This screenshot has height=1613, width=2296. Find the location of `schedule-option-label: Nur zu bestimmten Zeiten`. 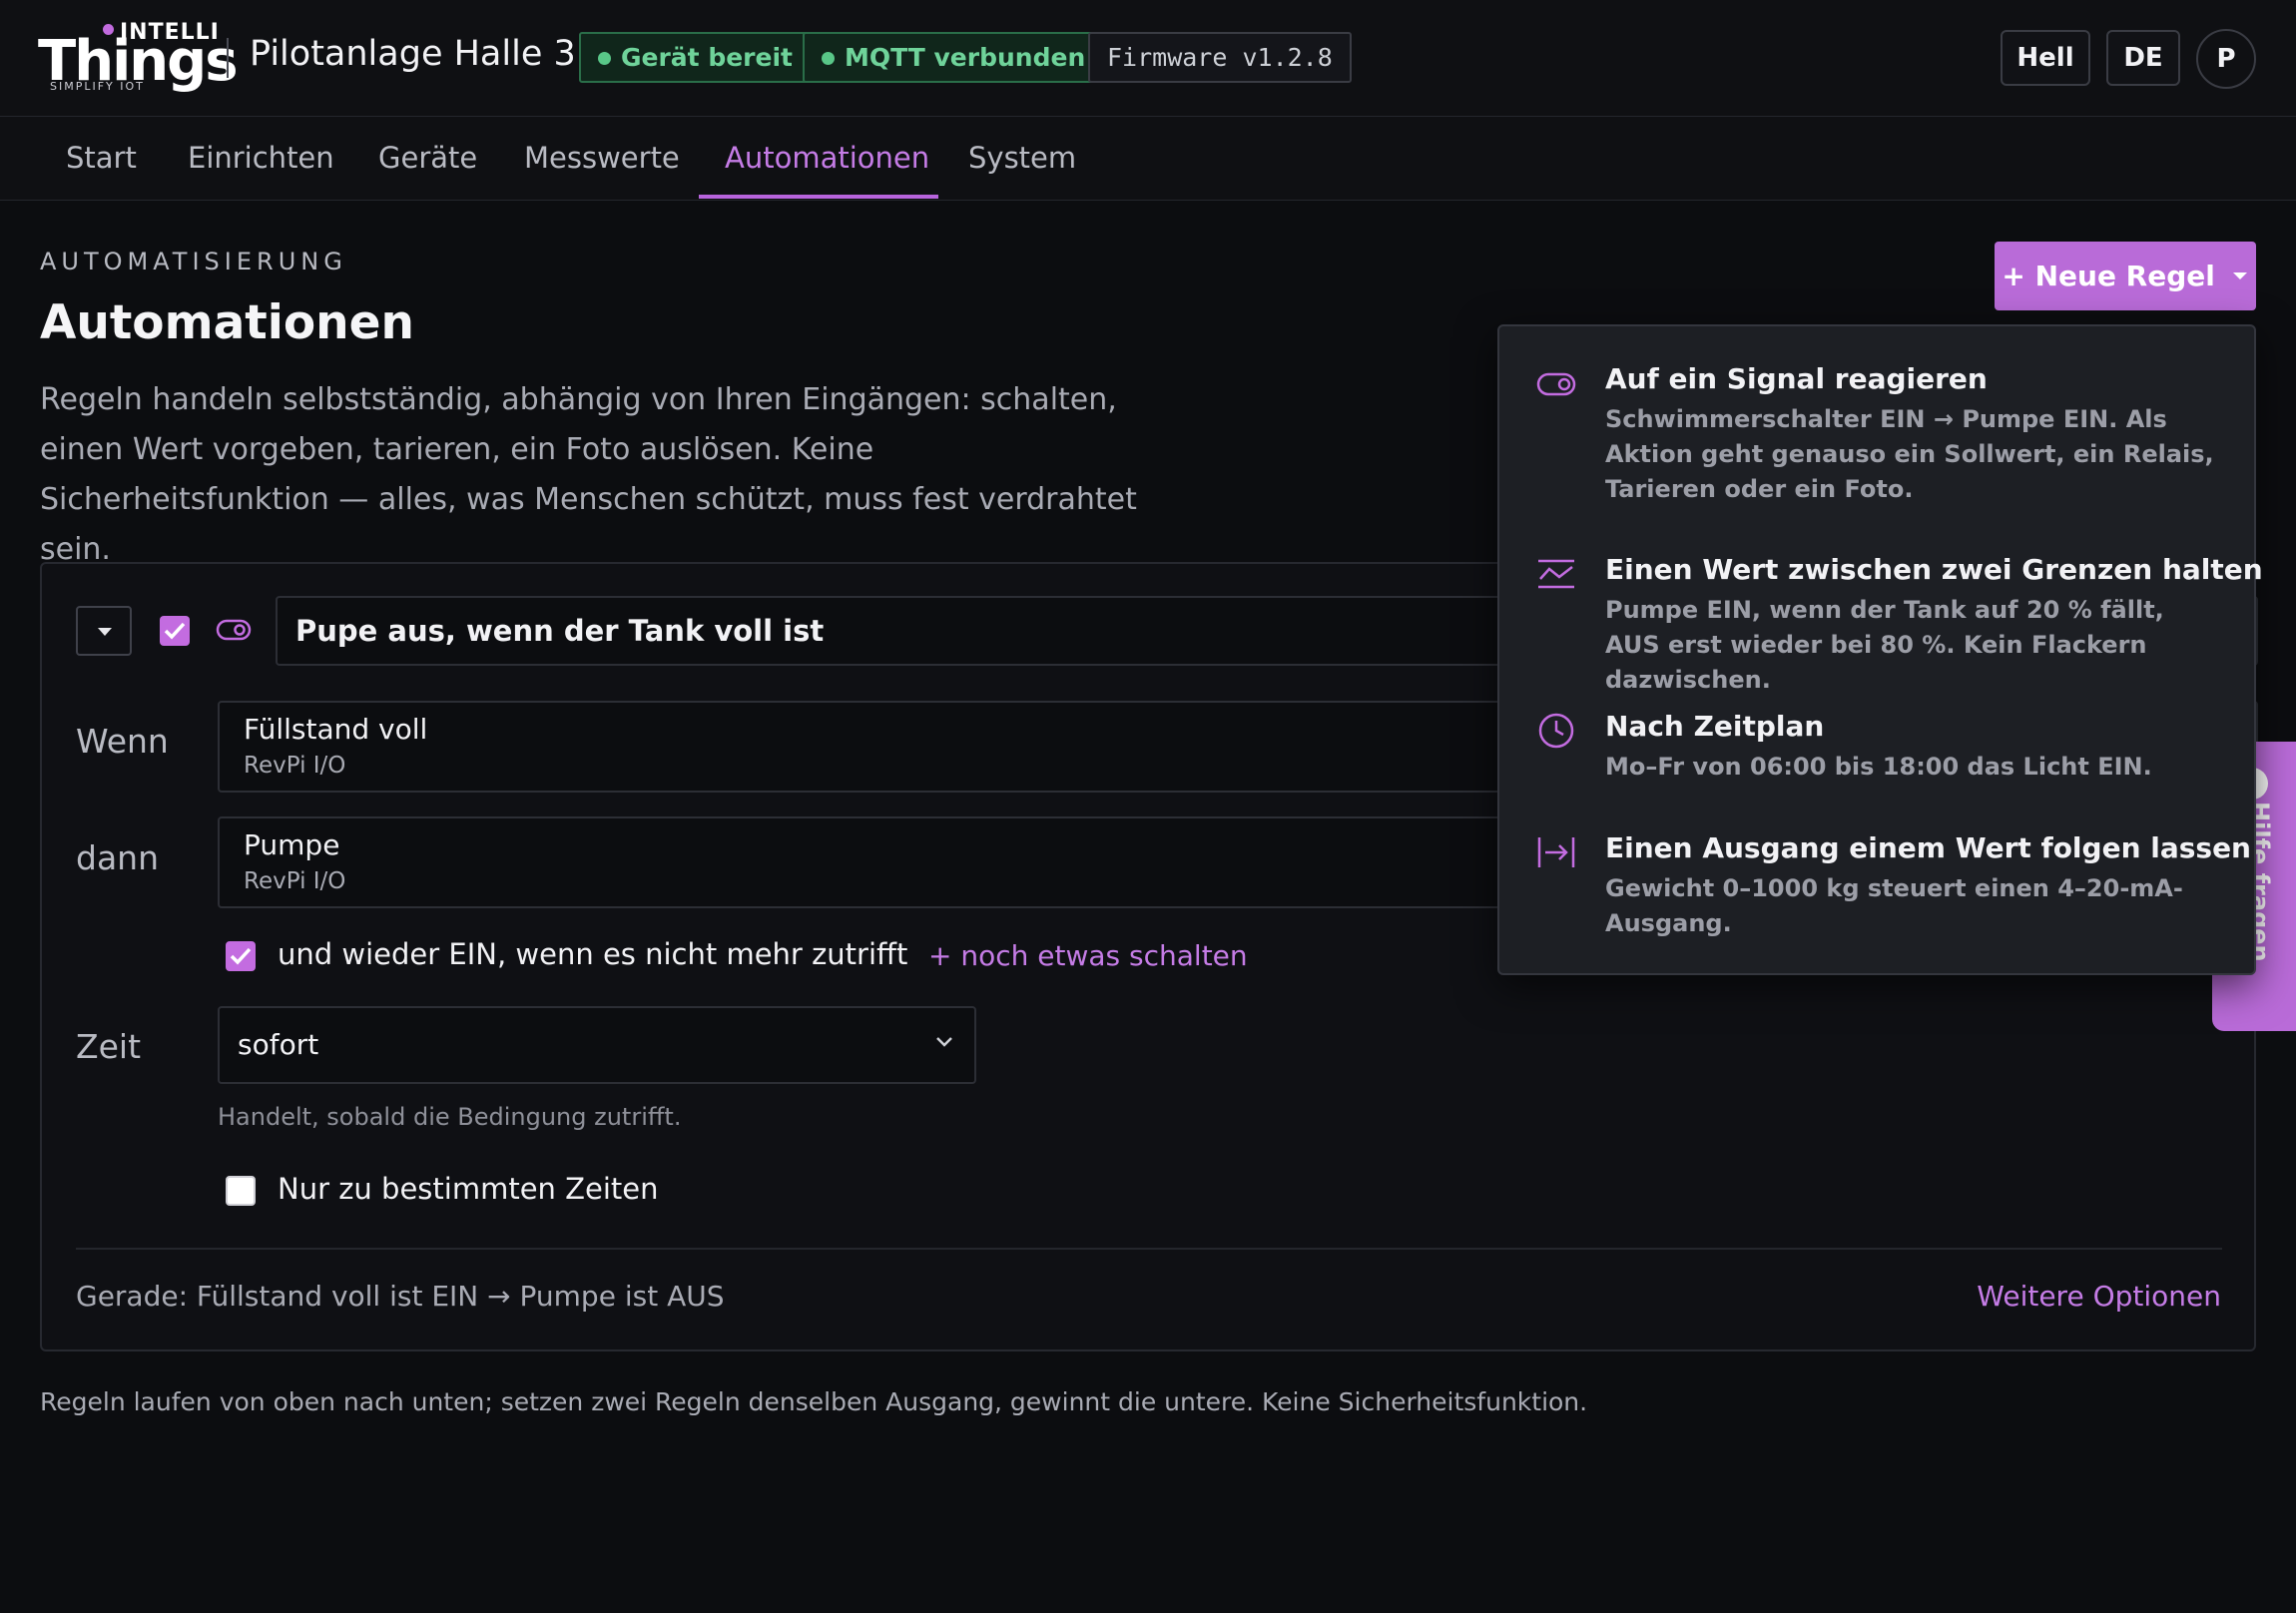

schedule-option-label: Nur zu bestimmten Zeiten is located at coordinates (469, 1189).